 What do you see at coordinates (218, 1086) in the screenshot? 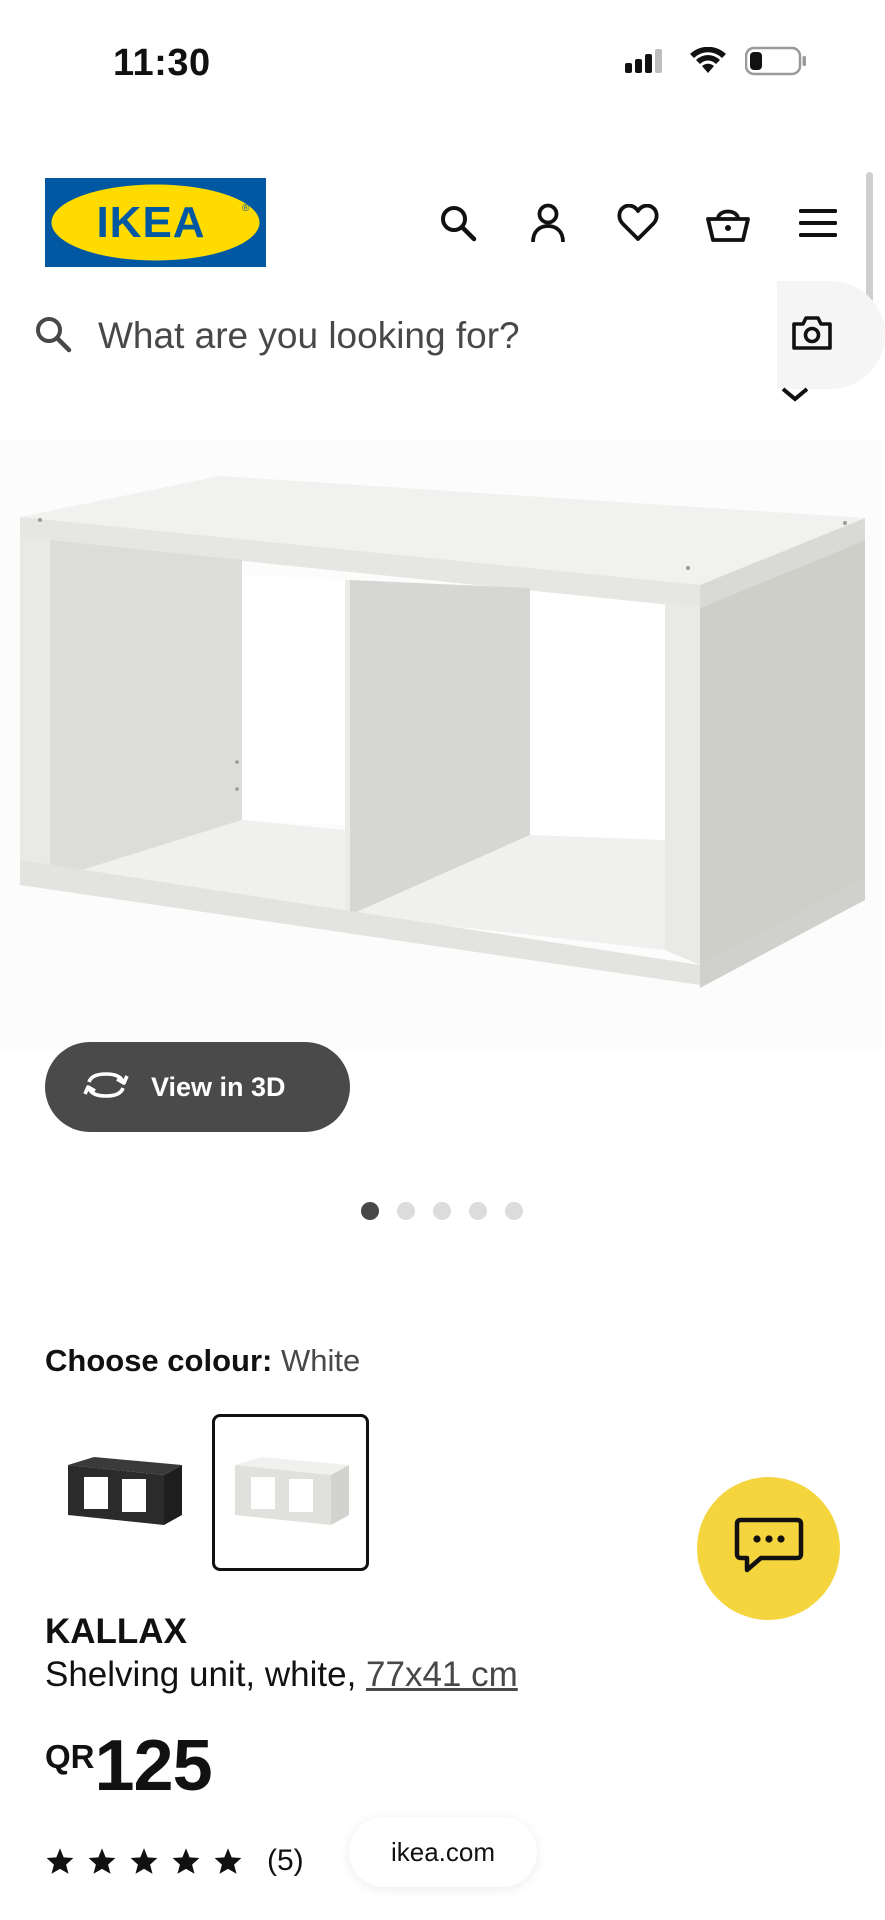
I see `view-in-3d-label: View in 3D` at bounding box center [218, 1086].